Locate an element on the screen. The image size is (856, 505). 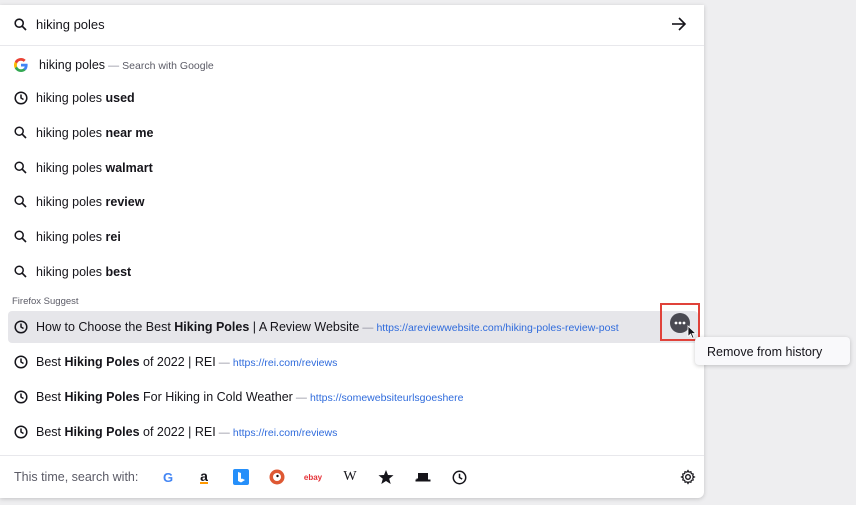
google-icon: G is located at coordinates (168, 477).